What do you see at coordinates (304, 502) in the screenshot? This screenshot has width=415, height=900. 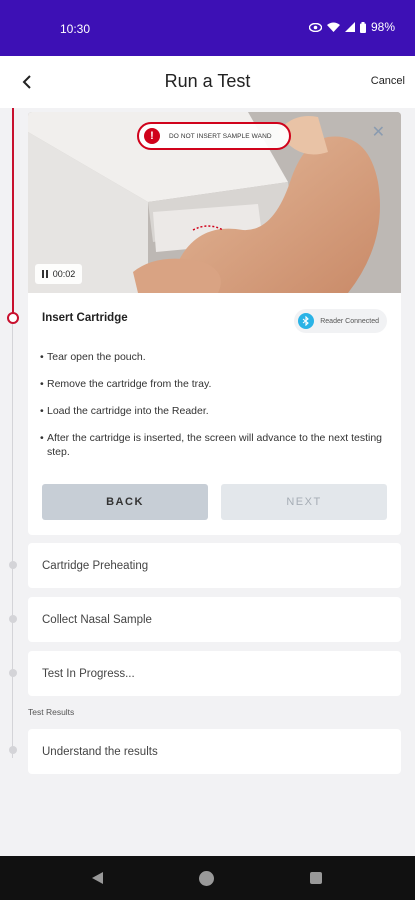 I see `next-button: NEXT` at bounding box center [304, 502].